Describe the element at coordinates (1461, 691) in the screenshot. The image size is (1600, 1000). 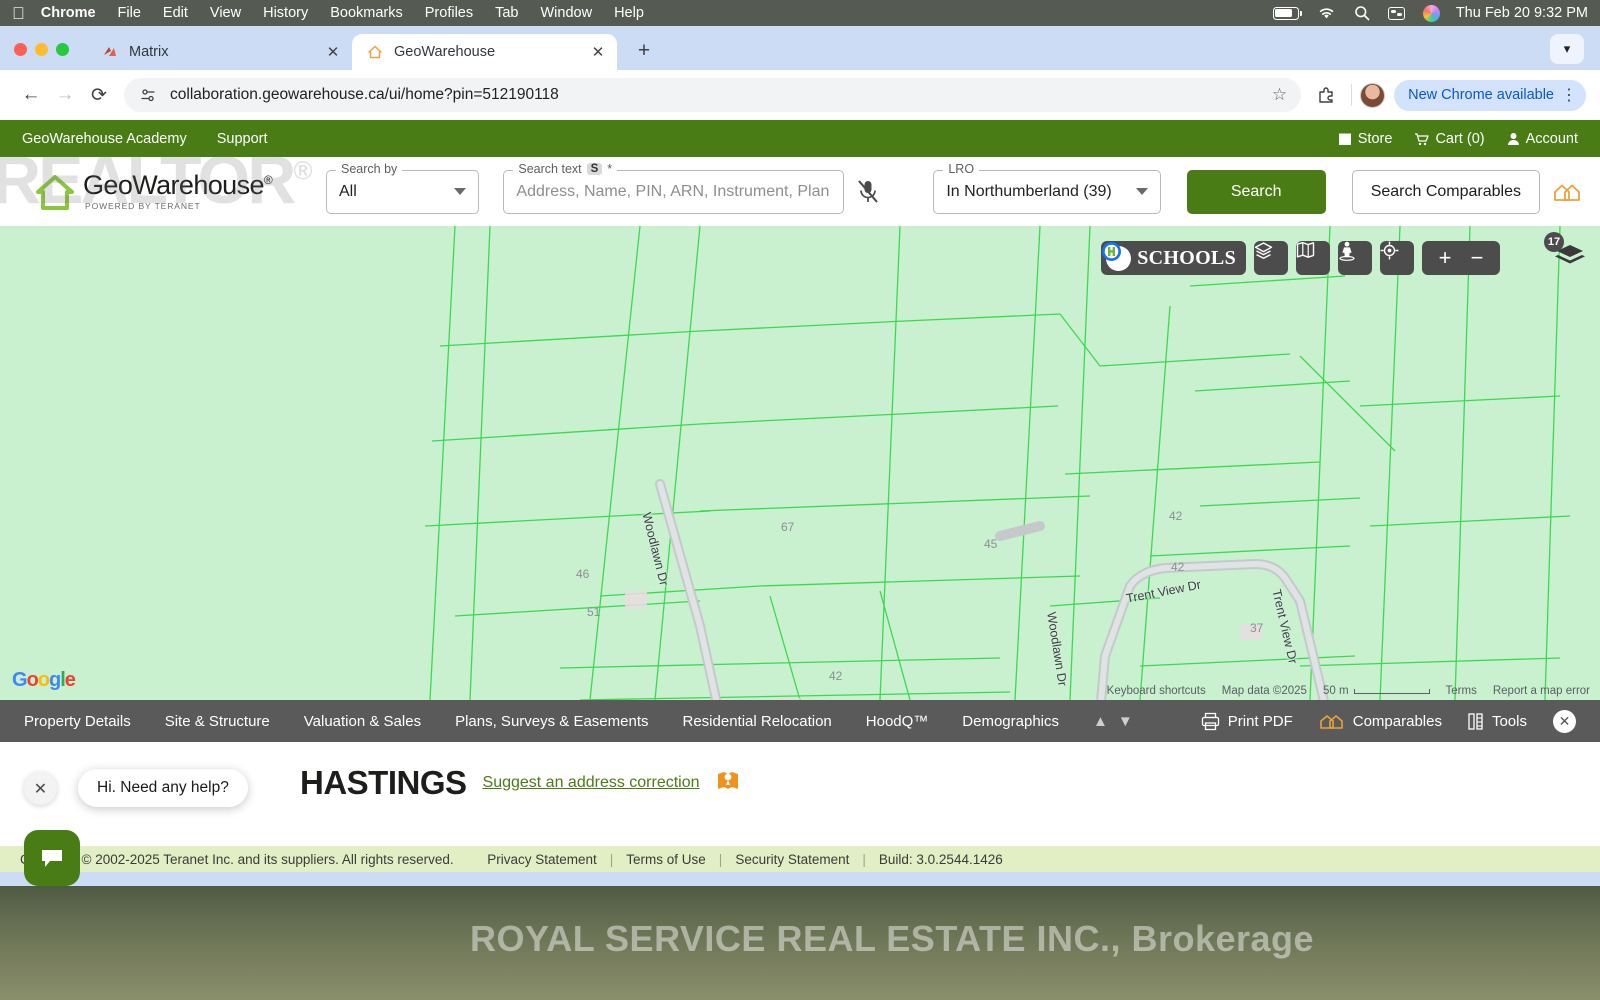
I see `terms-link: Terms` at that location.